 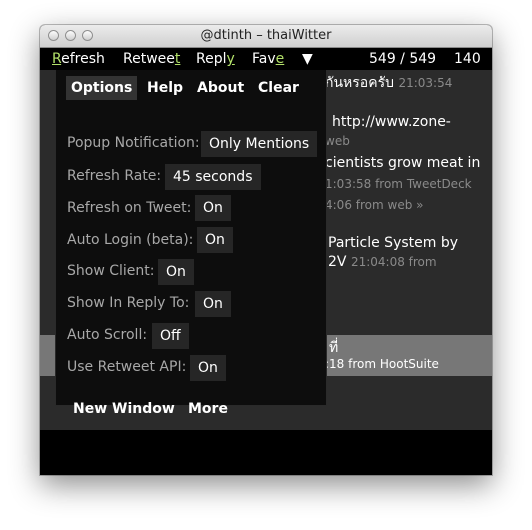 What do you see at coordinates (208, 409) in the screenshot?
I see `more-button: More` at bounding box center [208, 409].